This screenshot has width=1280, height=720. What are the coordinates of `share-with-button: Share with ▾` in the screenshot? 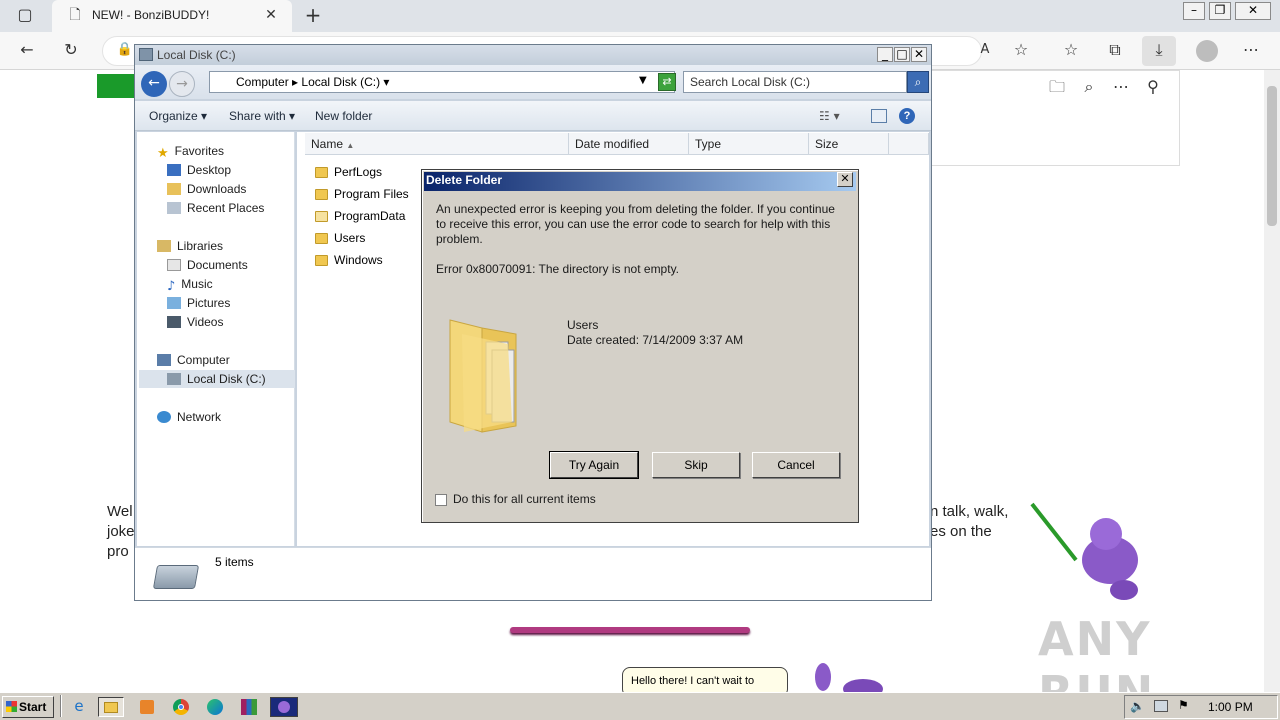 It's located at (262, 116).